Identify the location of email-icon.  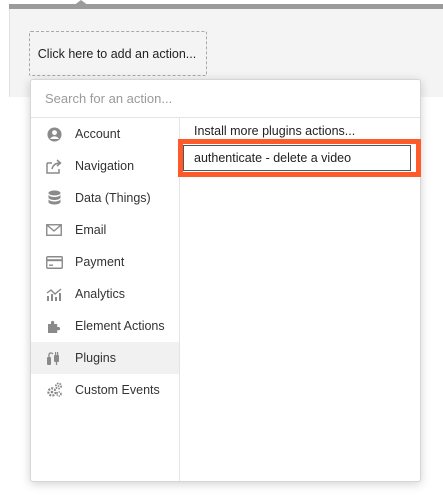
(54, 230).